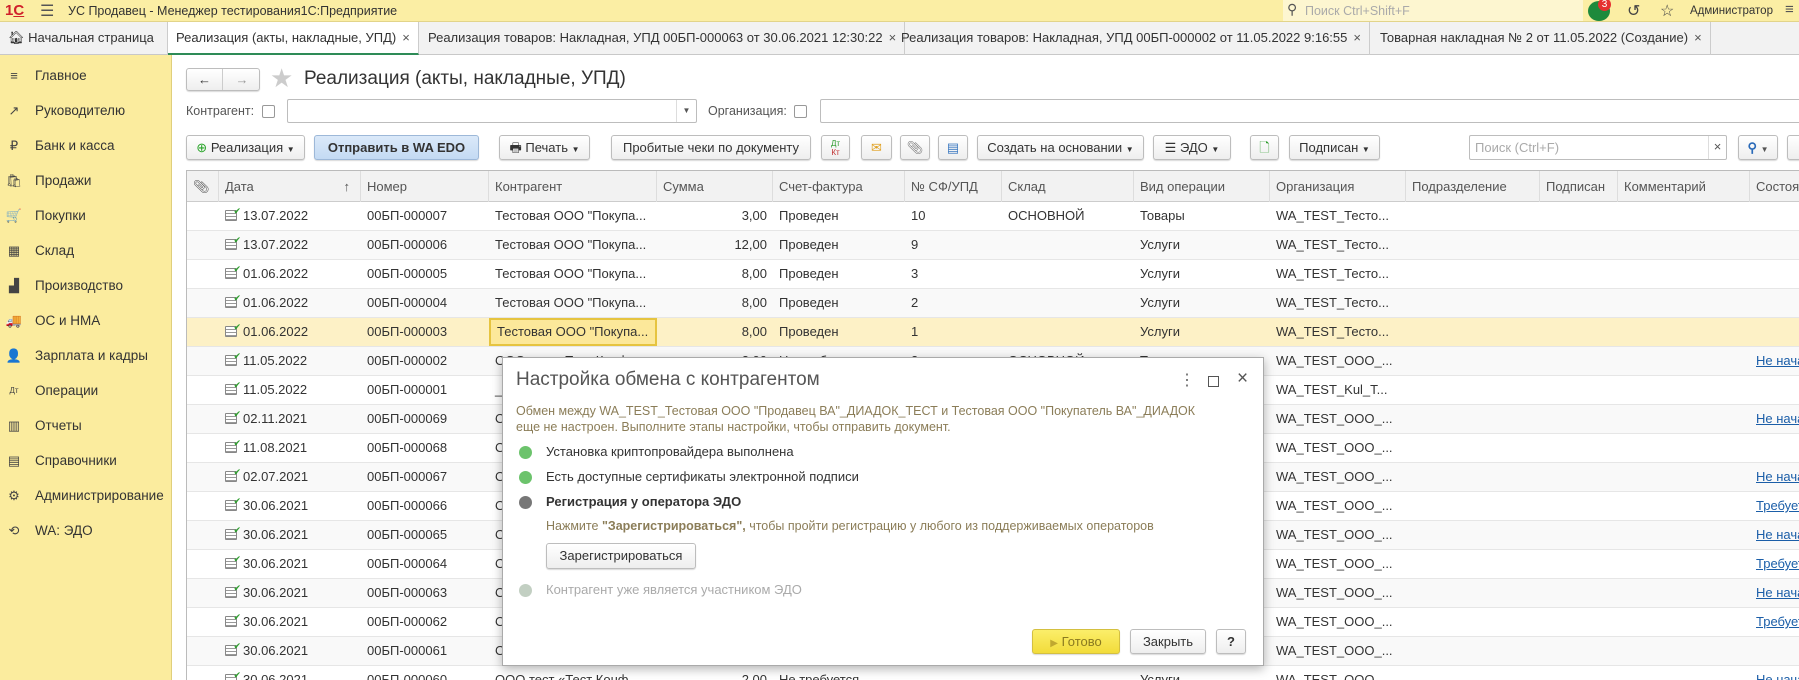  What do you see at coordinates (86, 286) in the screenshot?
I see `sidebar-item-6: ▟ Производство` at bounding box center [86, 286].